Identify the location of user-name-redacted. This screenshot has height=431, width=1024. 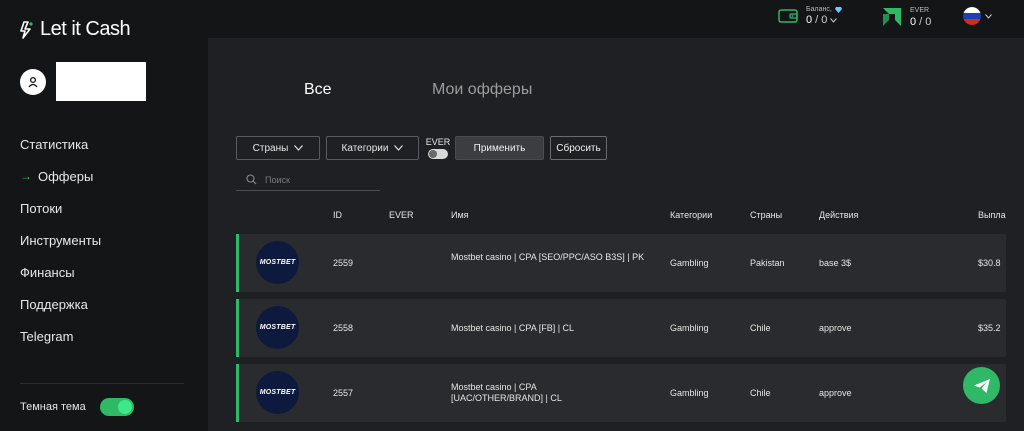
(101, 81).